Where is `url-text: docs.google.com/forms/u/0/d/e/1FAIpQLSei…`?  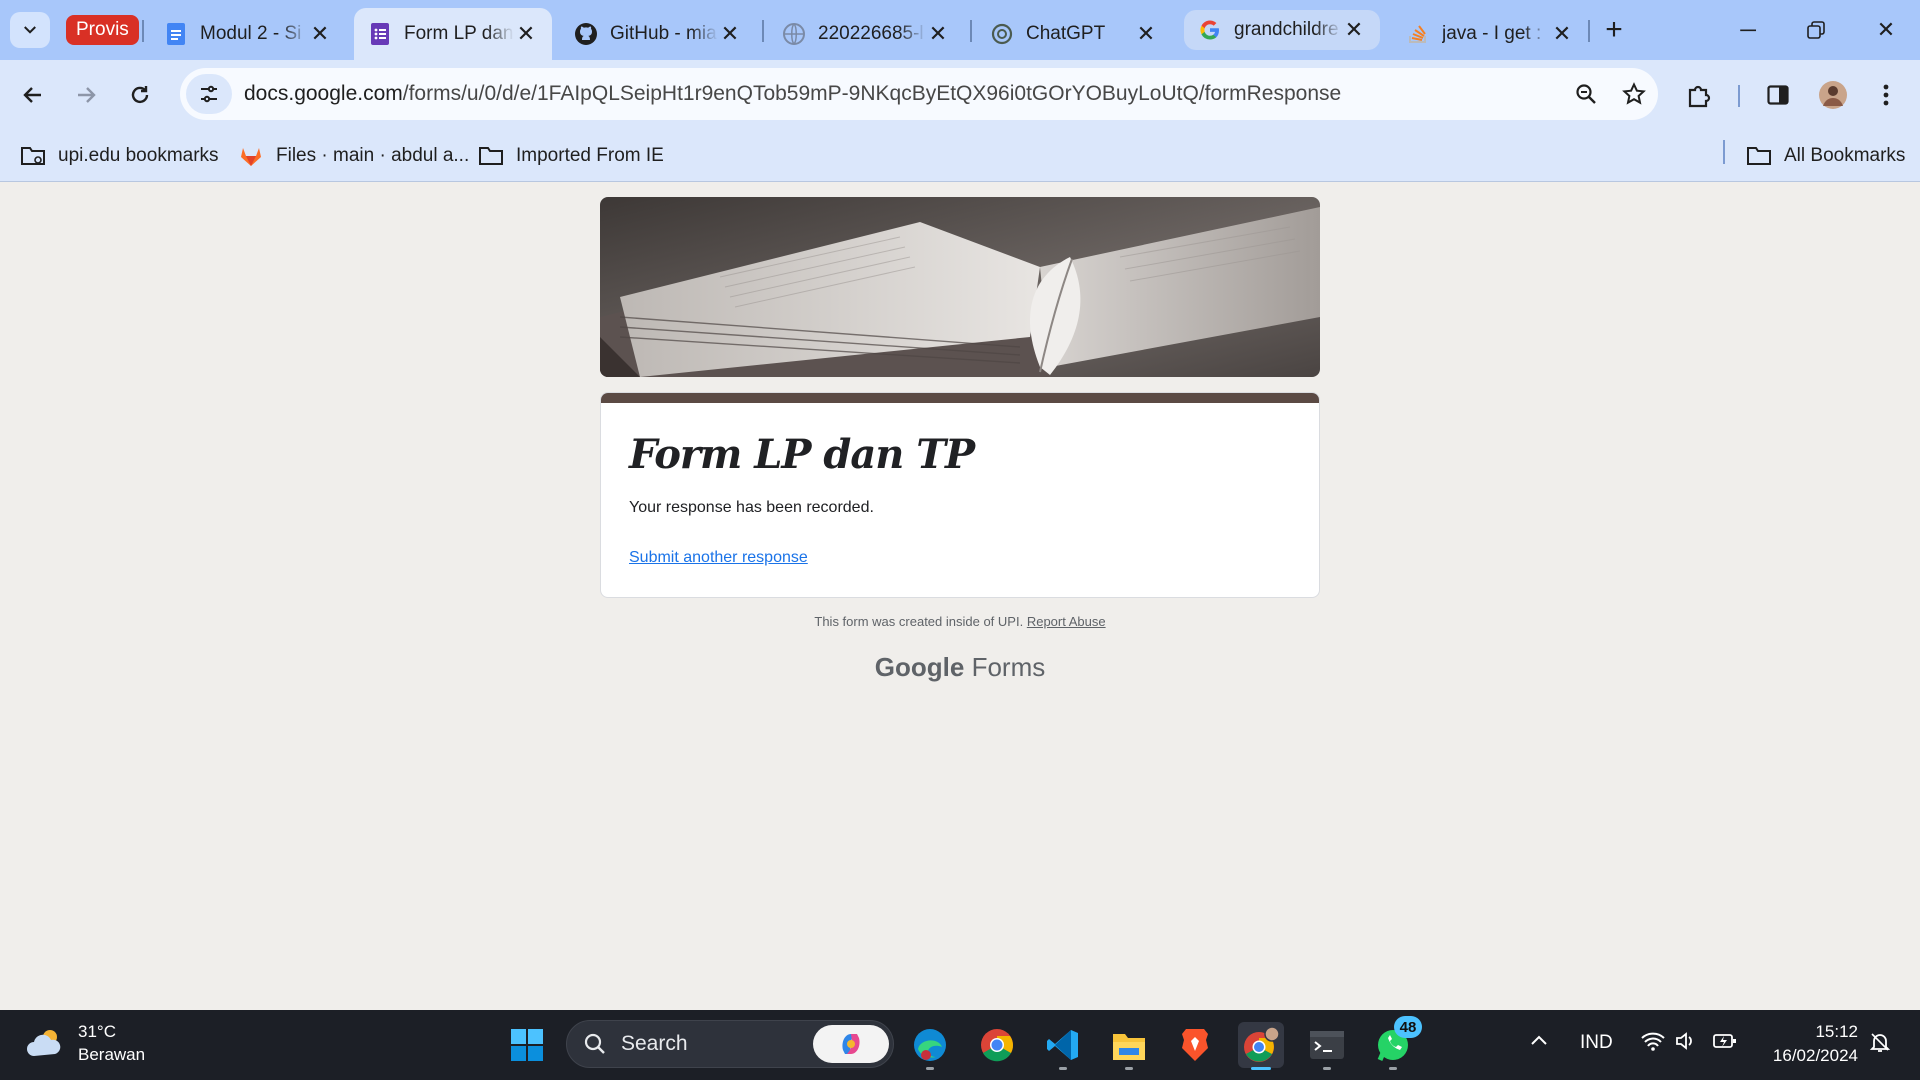
url-text: docs.google.com/forms/u/0/d/e/1FAIpQLSei… is located at coordinates (792, 94).